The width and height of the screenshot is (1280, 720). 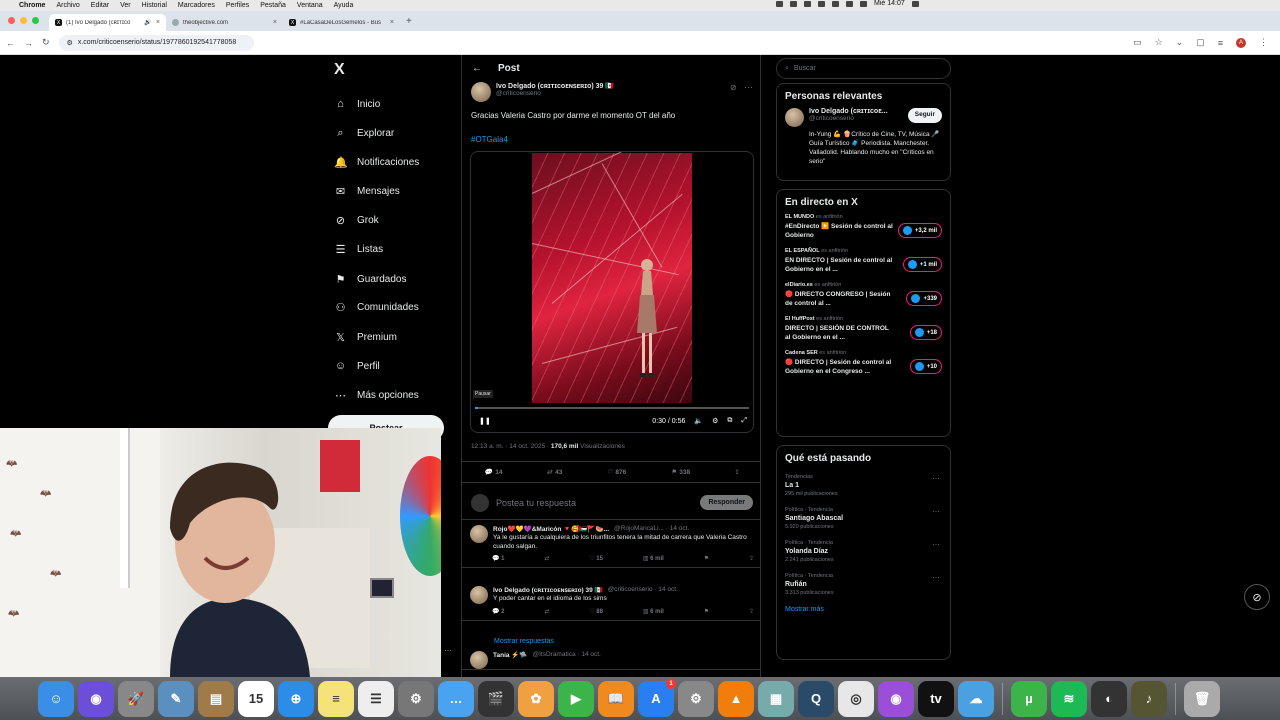 I want to click on final-cut-icon: 🎬, so click(x=496, y=698).